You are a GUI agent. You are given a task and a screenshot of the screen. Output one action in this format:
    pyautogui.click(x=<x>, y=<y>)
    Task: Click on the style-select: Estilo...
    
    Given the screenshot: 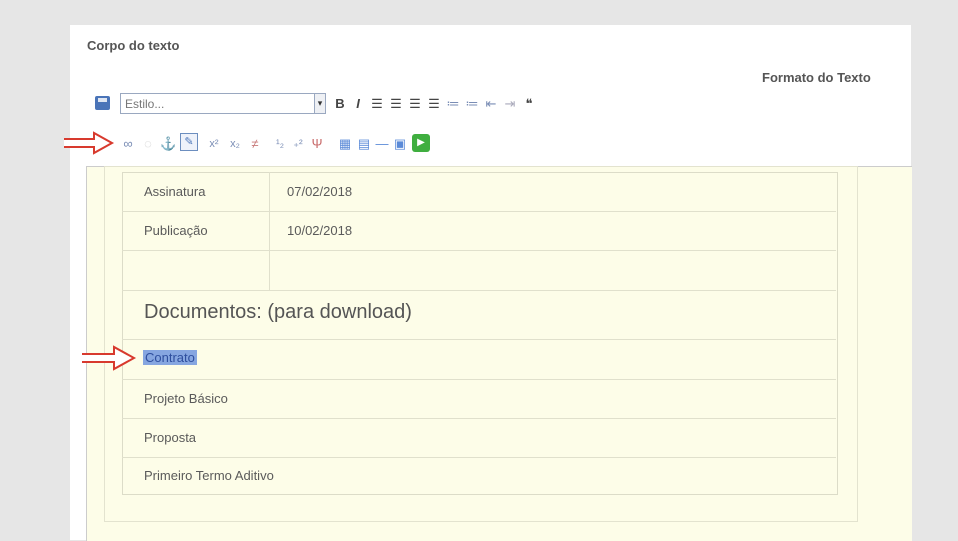 What is the action you would take?
    pyautogui.click(x=218, y=103)
    